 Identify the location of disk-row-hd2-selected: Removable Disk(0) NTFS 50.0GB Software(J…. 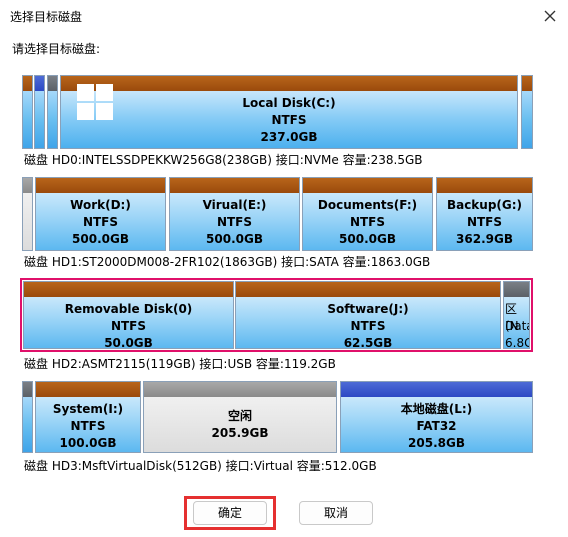
(276, 315).